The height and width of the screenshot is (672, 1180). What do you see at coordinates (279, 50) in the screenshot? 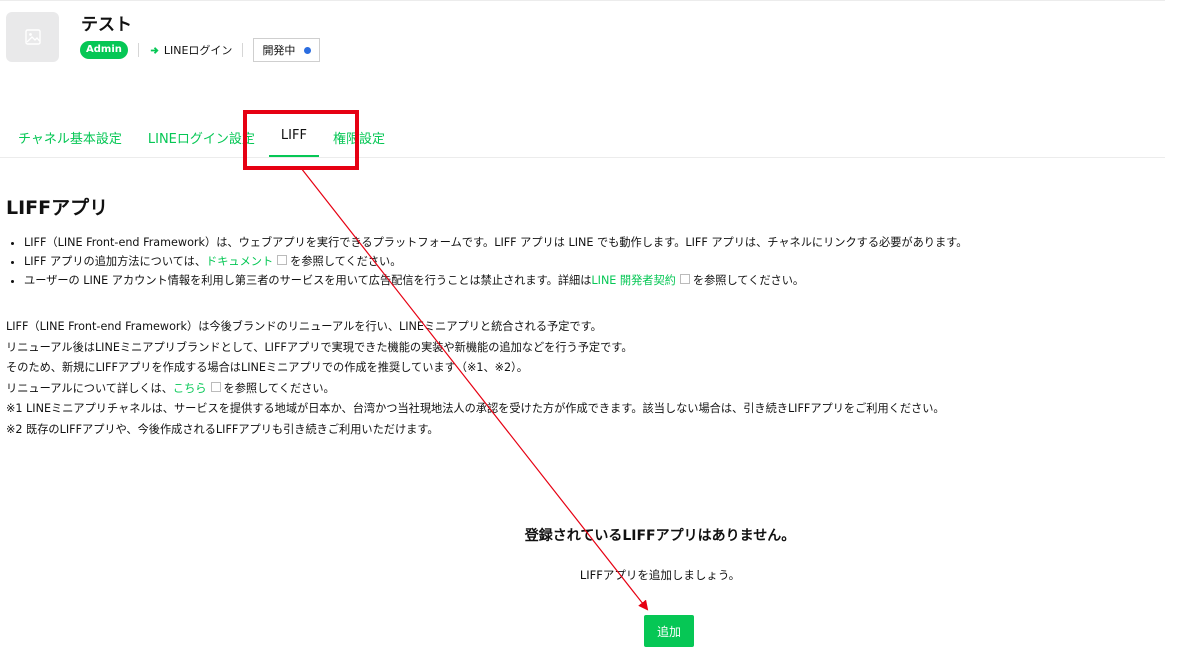
I see `status-label: 開発中` at bounding box center [279, 50].